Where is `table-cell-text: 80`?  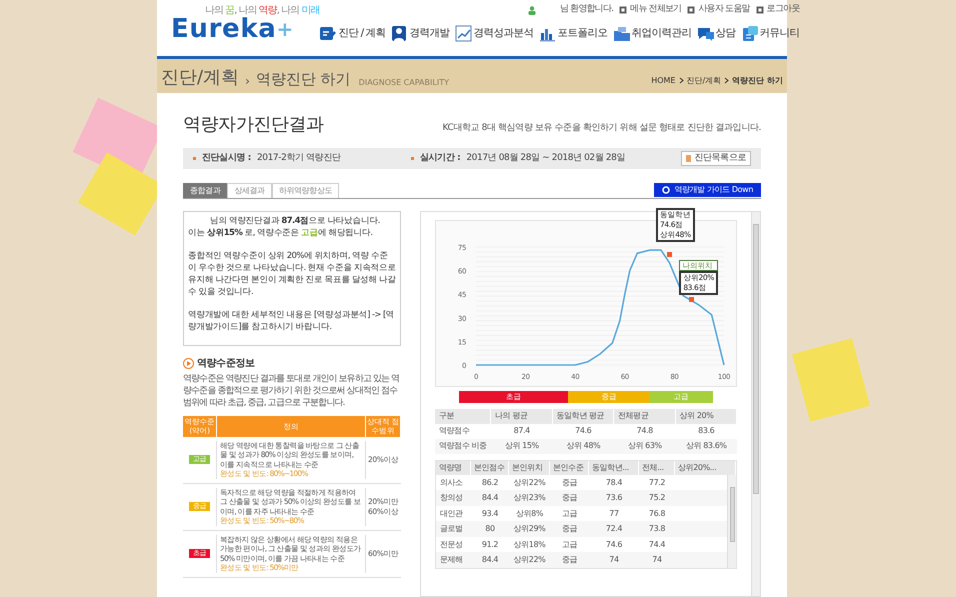 table-cell-text: 80 is located at coordinates (490, 529).